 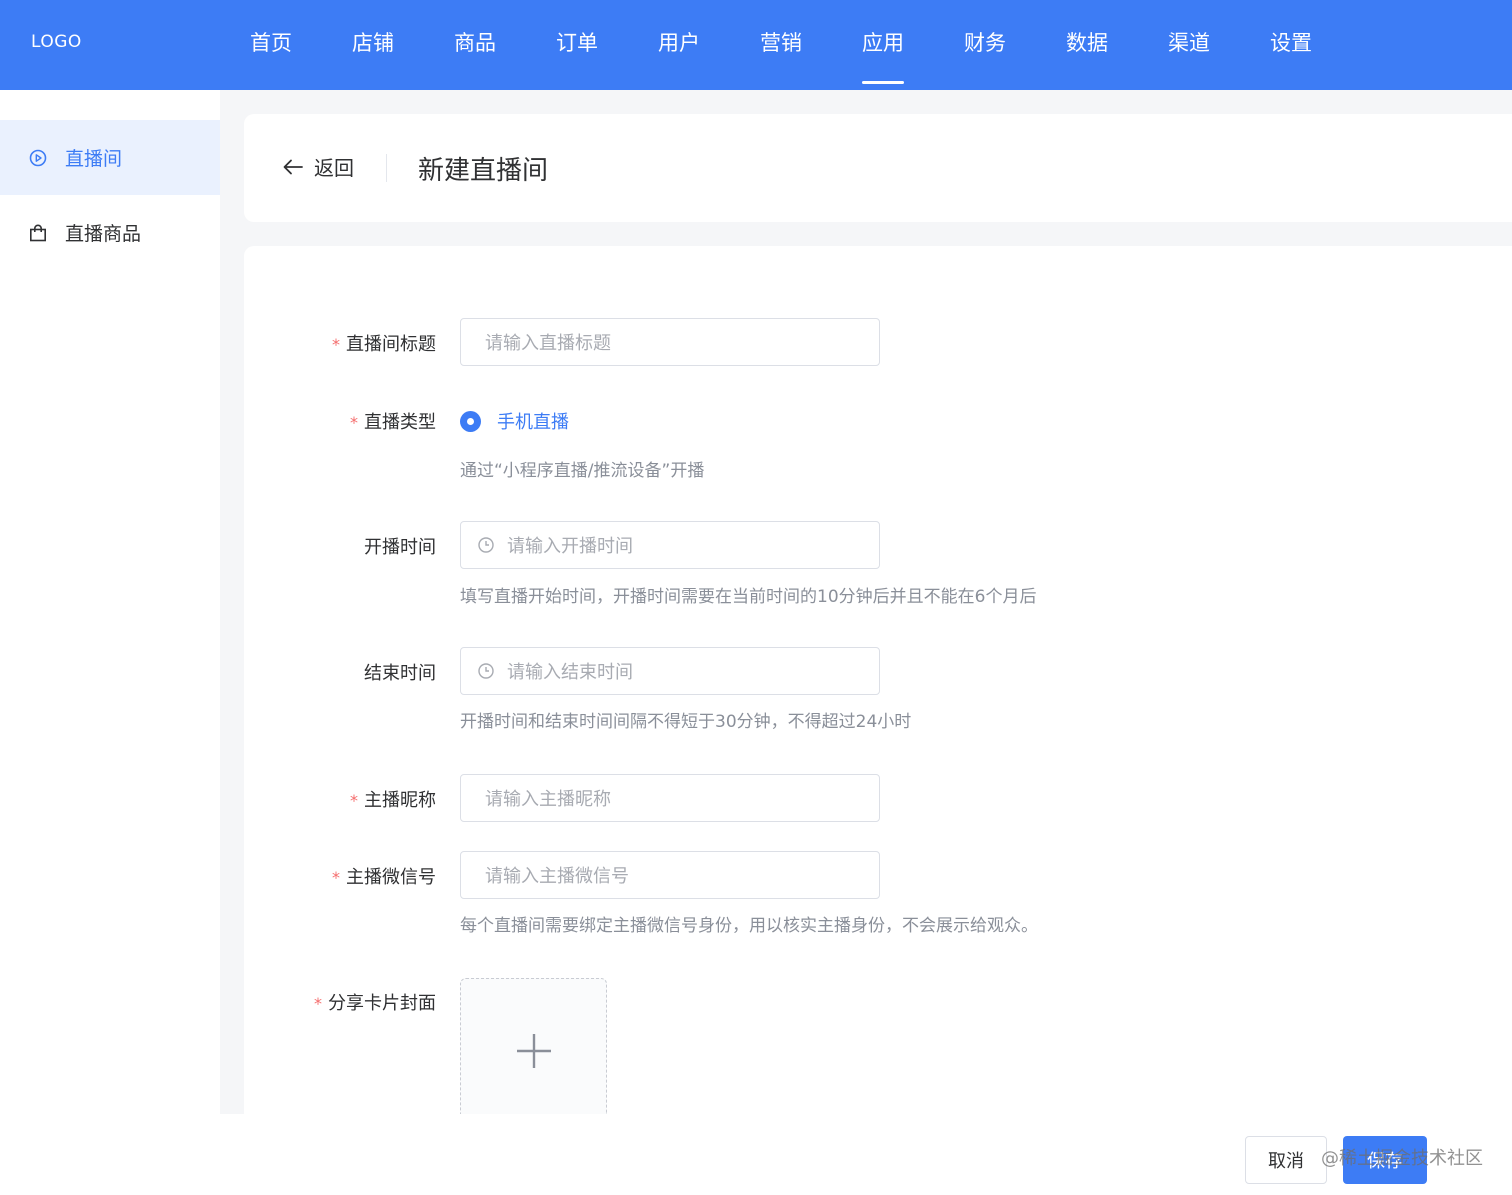 I want to click on logo: LOGO, so click(x=56, y=42).